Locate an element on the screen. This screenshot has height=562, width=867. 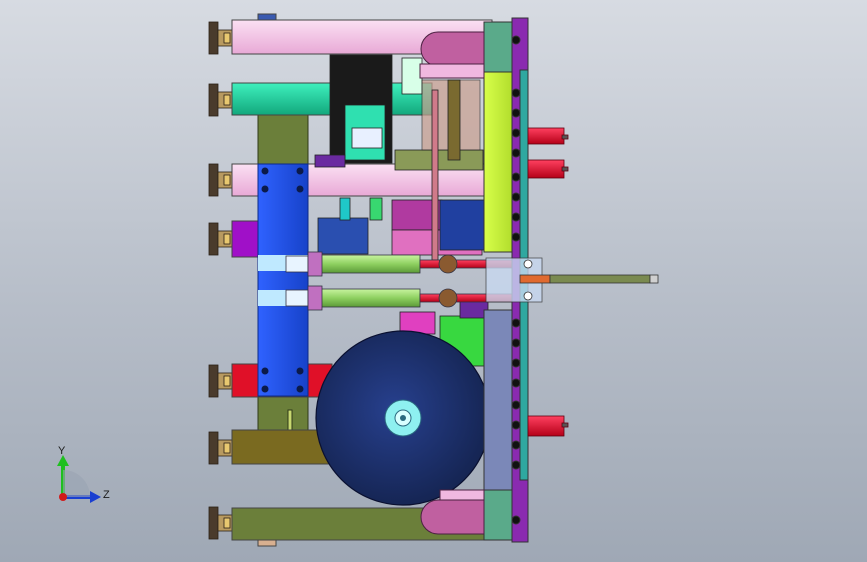
block-magenta is located at coordinates (245, 239).